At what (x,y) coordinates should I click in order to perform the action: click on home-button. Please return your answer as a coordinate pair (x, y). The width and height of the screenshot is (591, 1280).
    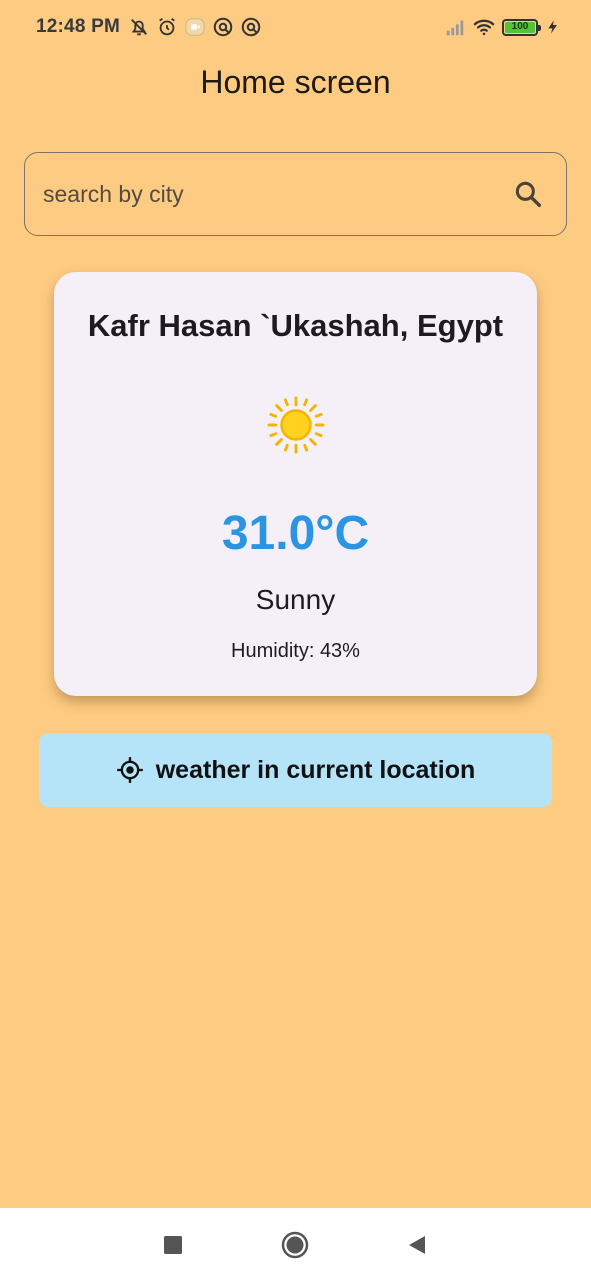
    Looking at the image, I should click on (295, 1245).